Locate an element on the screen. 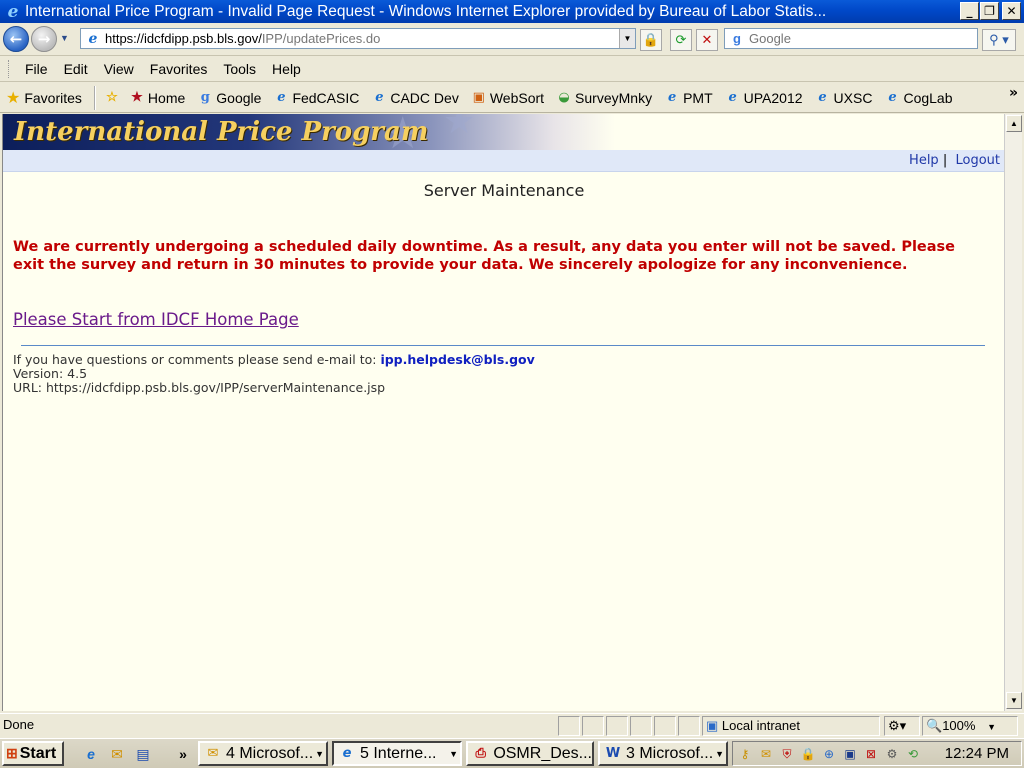  help-link: Help is located at coordinates (924, 160).